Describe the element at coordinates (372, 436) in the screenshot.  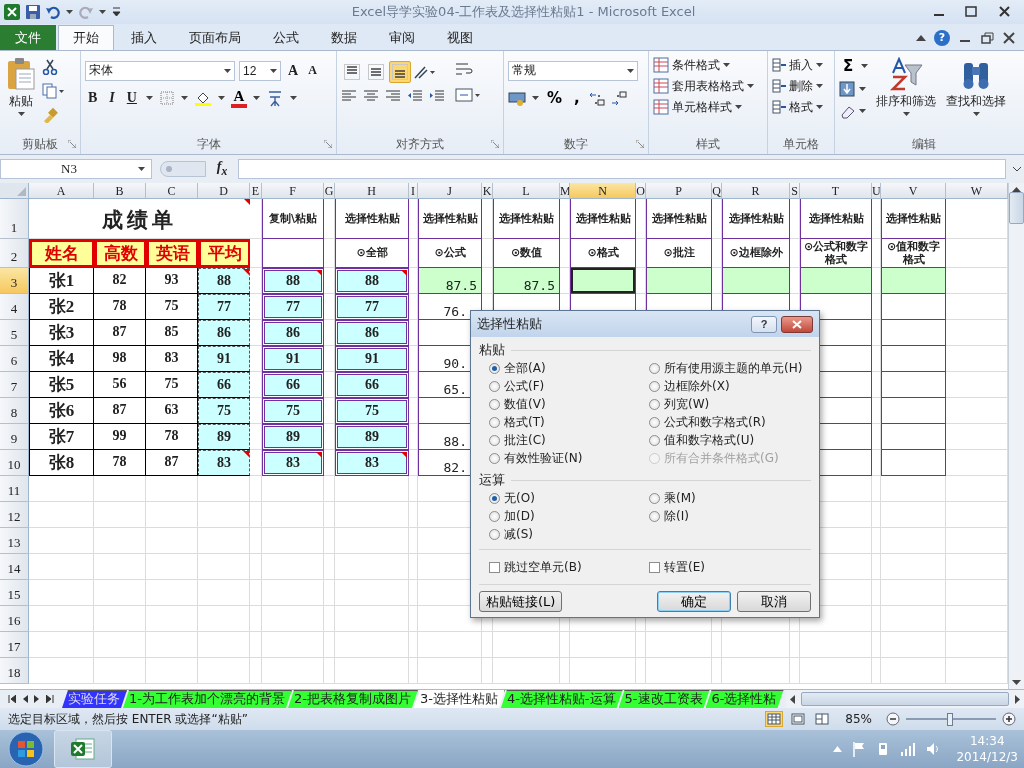
I see `table-cell: 89` at that location.